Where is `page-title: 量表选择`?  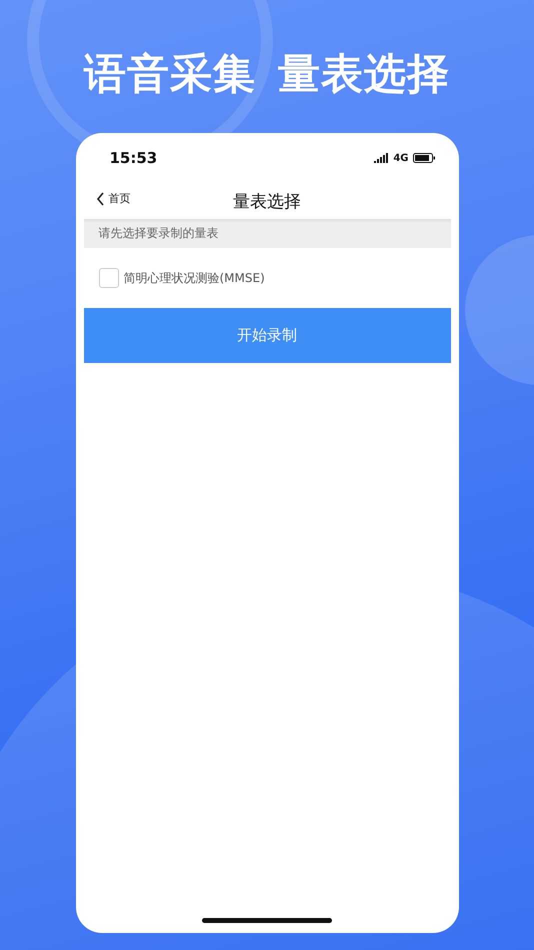
page-title: 量表选择 is located at coordinates (267, 201).